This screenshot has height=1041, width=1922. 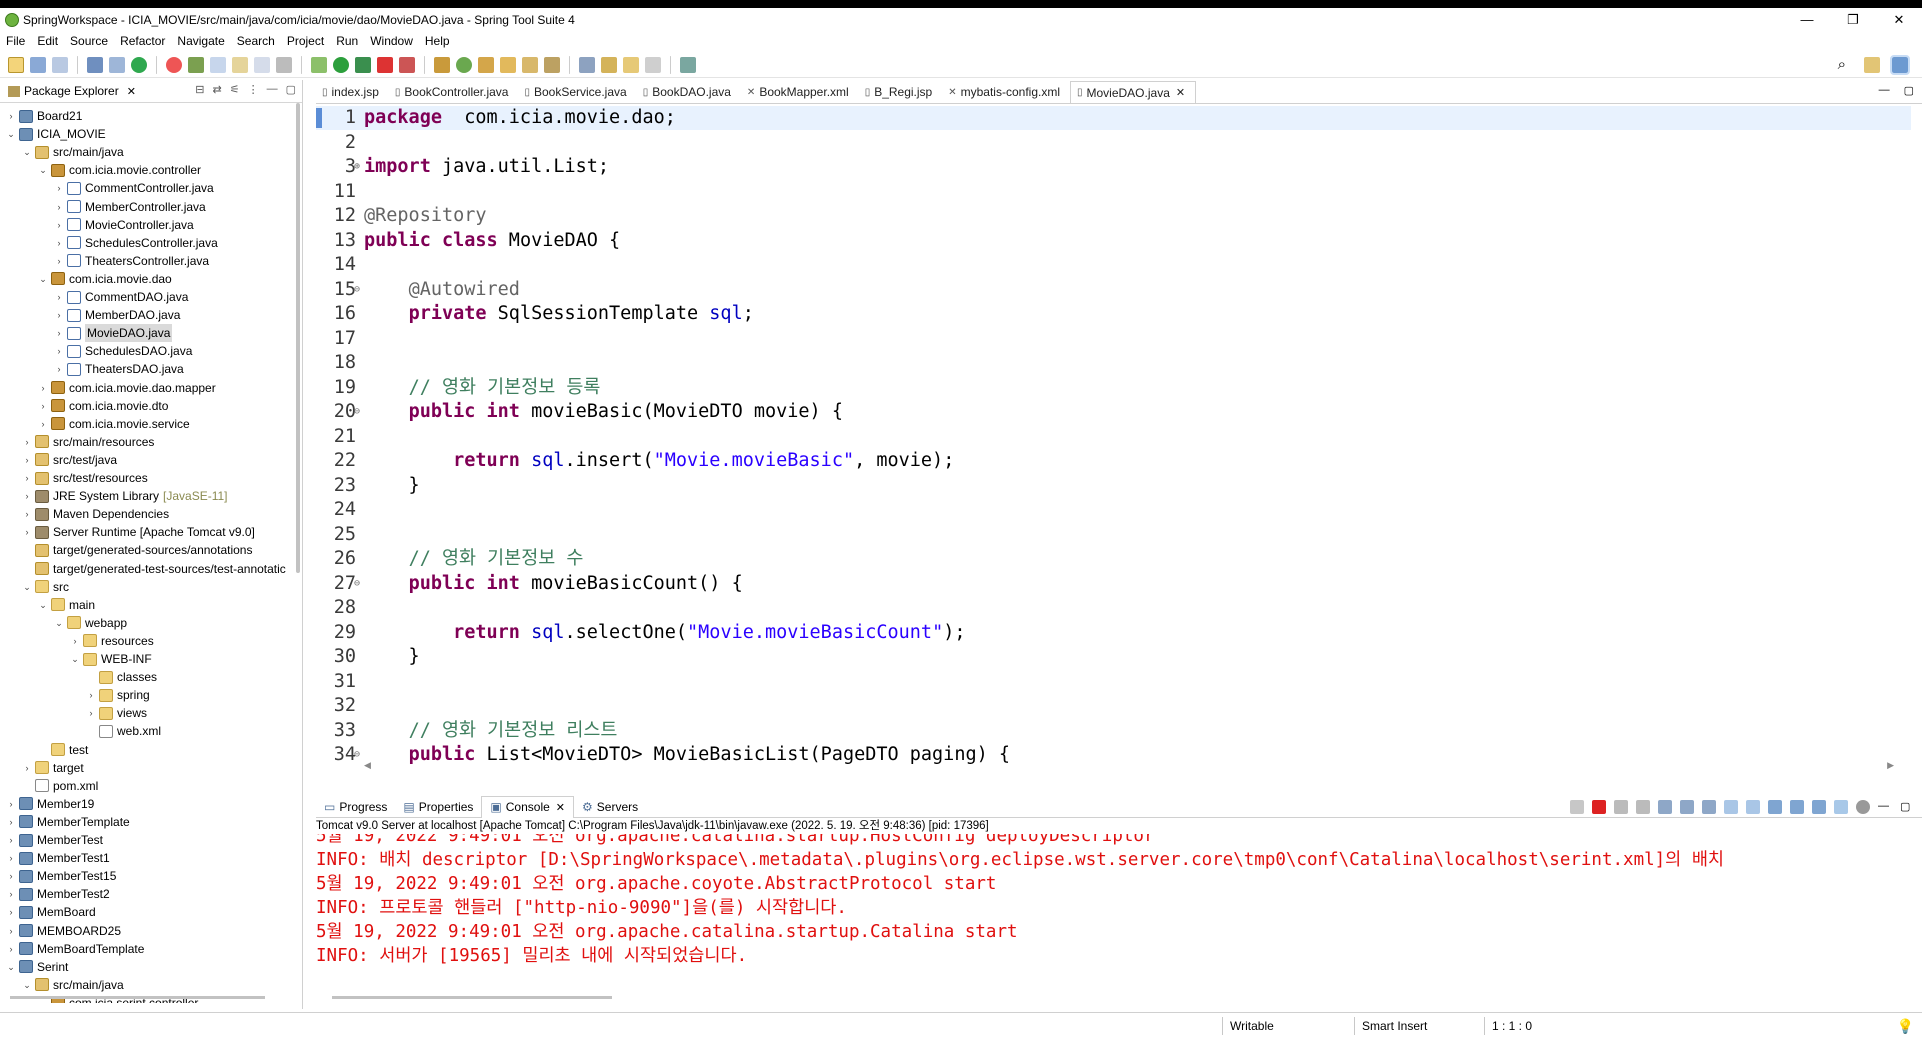 What do you see at coordinates (1599, 807) in the screenshot?
I see `terminate-icon` at bounding box center [1599, 807].